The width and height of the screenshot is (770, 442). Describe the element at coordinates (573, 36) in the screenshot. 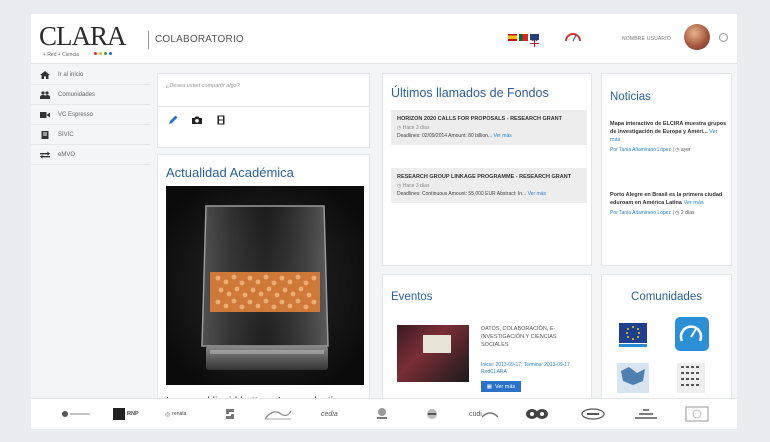

I see `speedometer-icon` at that location.